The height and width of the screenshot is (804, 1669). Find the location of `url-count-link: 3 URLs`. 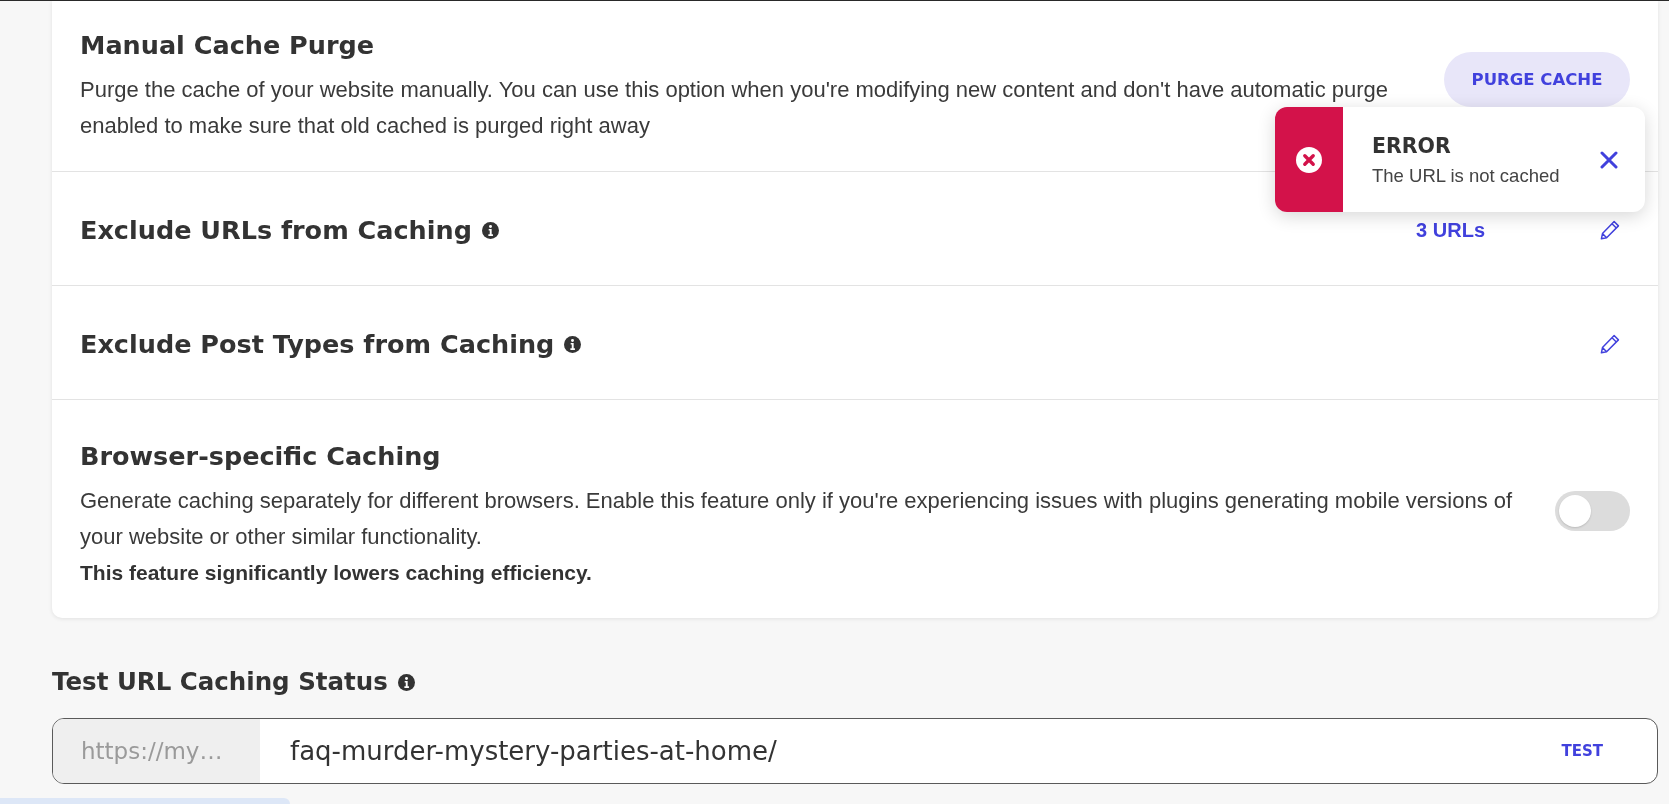

url-count-link: 3 URLs is located at coordinates (1450, 230).